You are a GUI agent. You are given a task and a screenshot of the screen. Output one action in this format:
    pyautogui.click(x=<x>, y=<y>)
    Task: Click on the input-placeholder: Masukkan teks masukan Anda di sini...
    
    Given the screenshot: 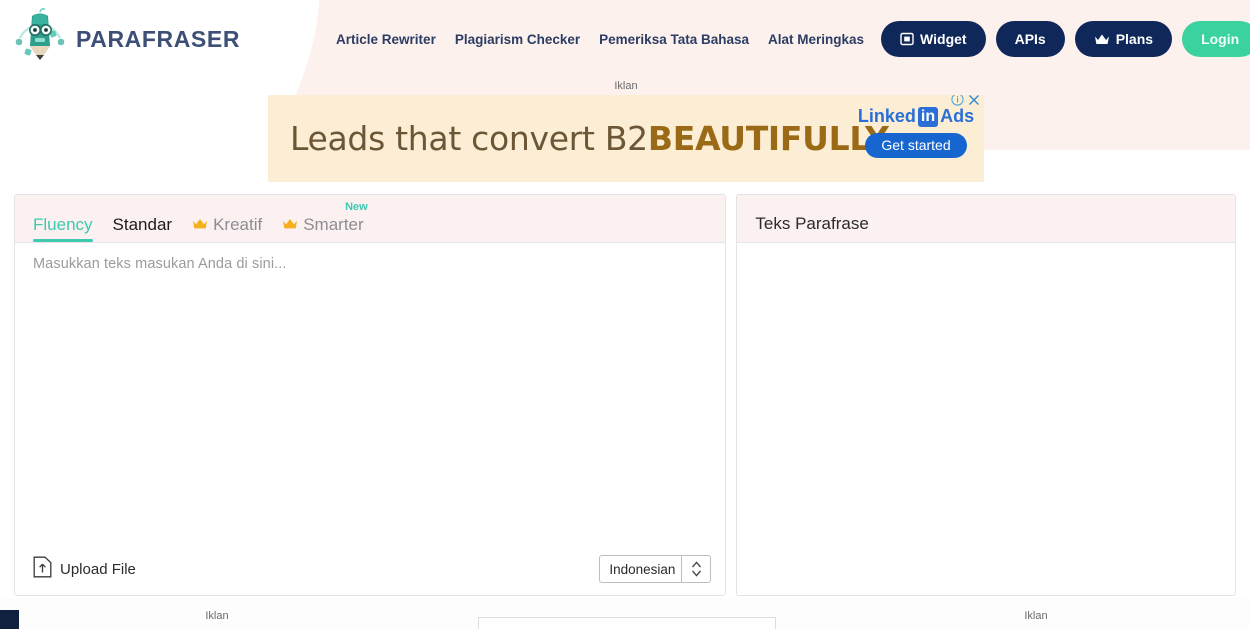 What is the action you would take?
    pyautogui.click(x=160, y=264)
    